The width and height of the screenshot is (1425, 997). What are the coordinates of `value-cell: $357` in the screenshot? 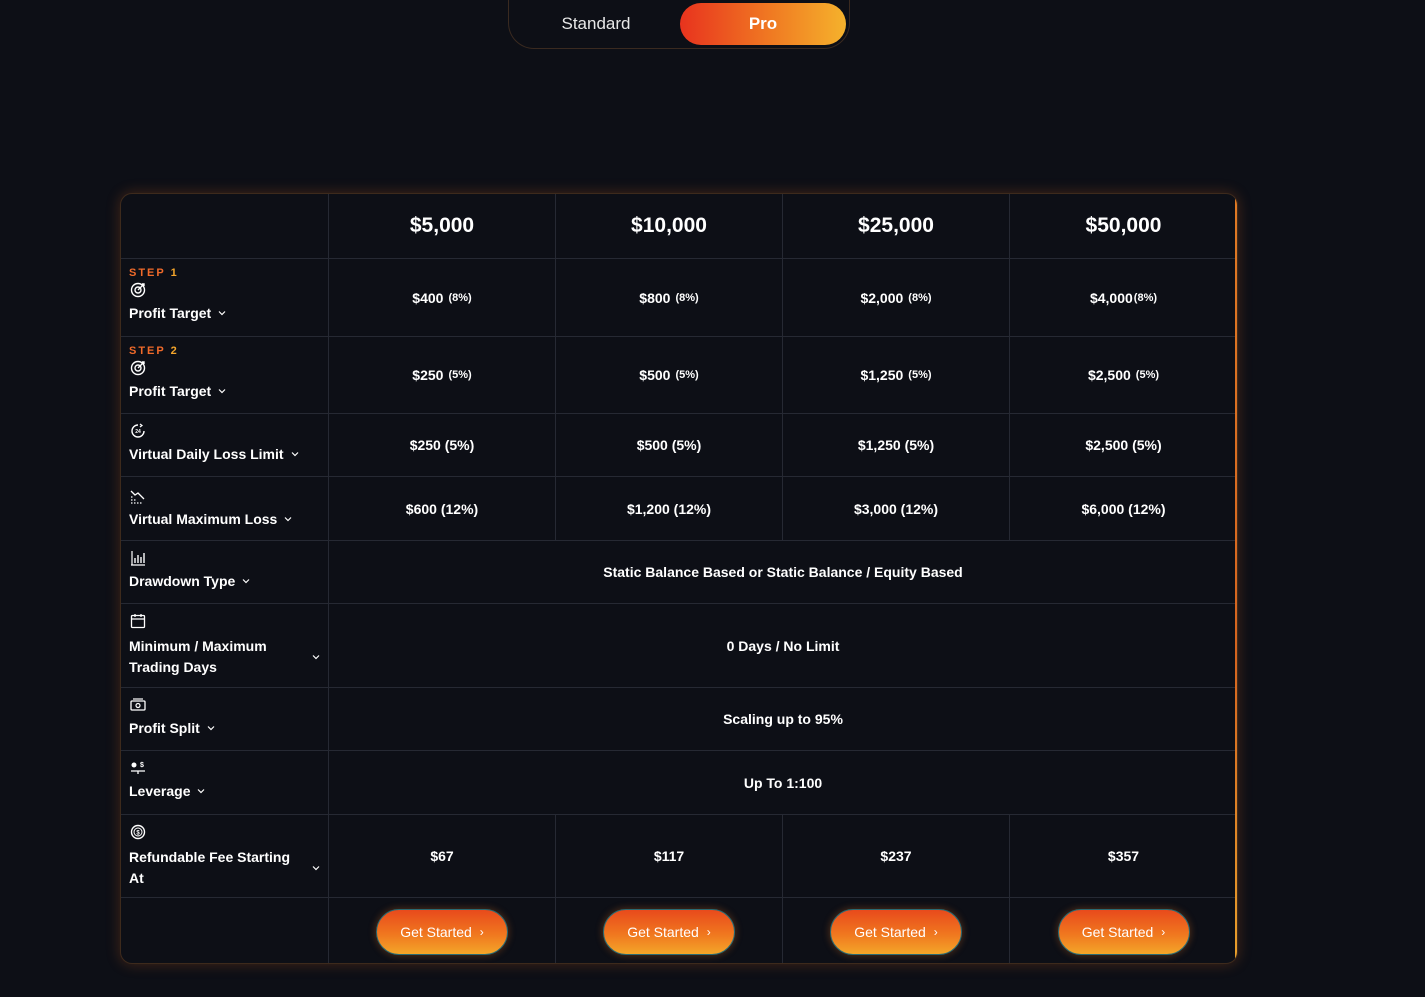 It's located at (1123, 856).